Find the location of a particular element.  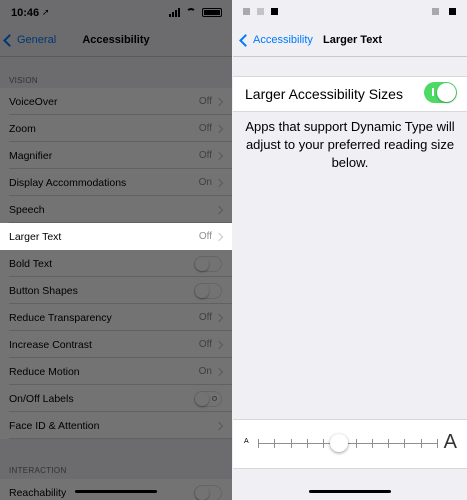

row-label: Larger Text is located at coordinates (35, 237).